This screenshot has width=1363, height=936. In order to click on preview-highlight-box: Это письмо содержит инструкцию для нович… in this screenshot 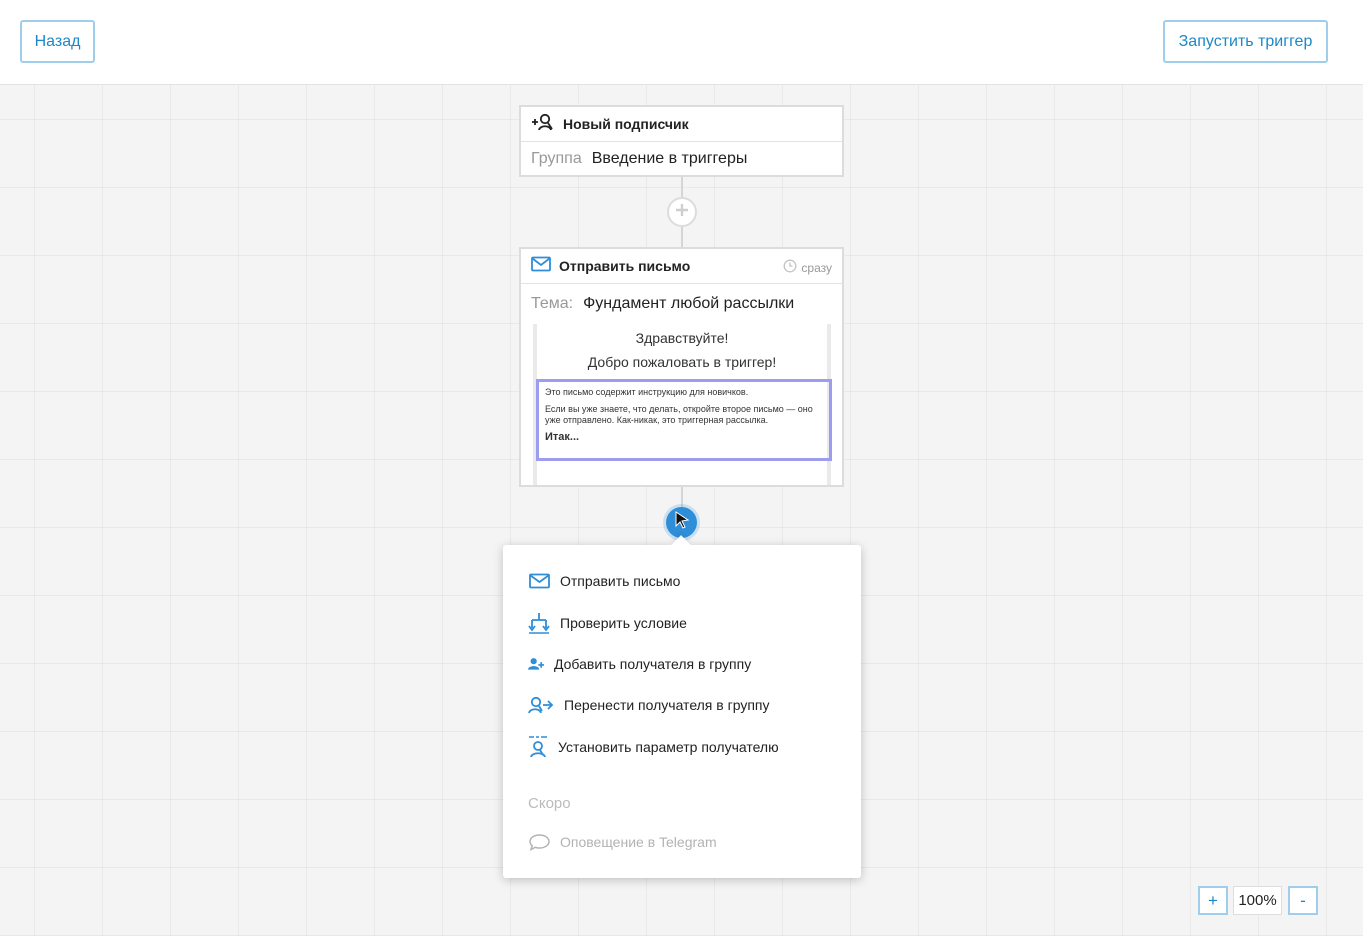, I will do `click(684, 420)`.